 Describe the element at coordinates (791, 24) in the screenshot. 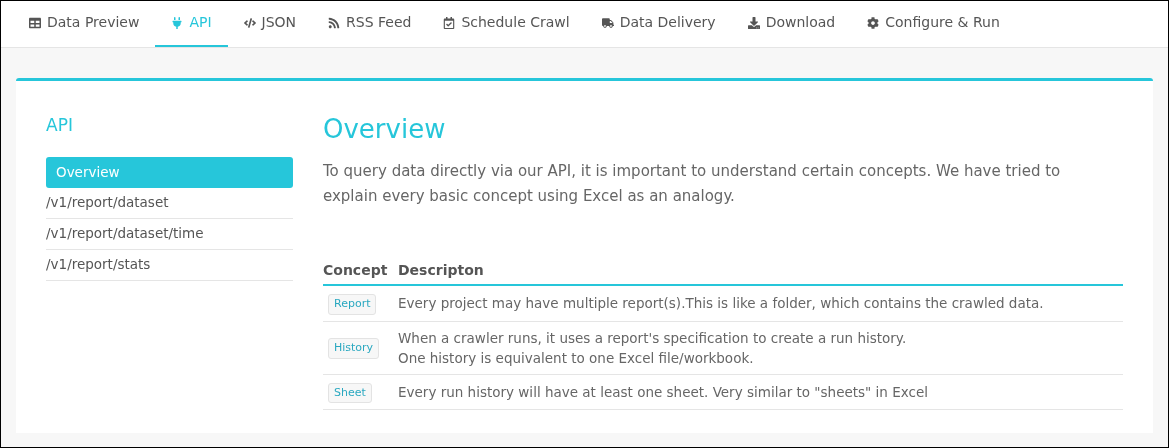

I see `tab: Download` at that location.